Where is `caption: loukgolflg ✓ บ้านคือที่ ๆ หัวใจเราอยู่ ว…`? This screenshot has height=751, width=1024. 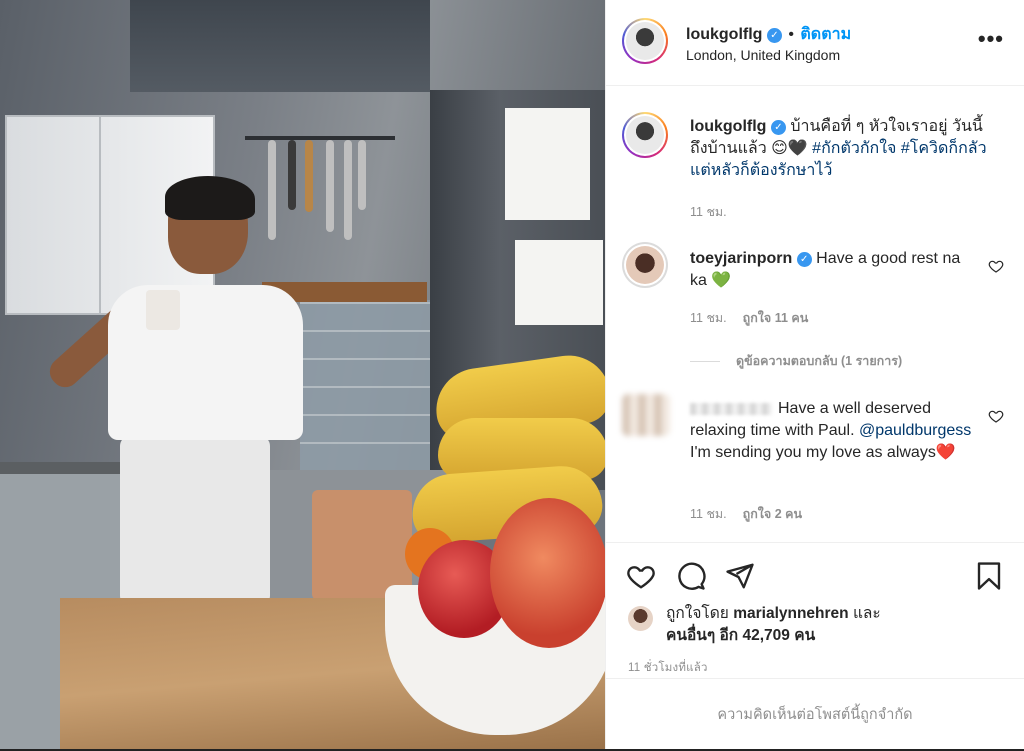 caption: loukgolflg ✓ บ้านคือที่ ๆ หัวใจเราอยู่ ว… is located at coordinates (844, 149).